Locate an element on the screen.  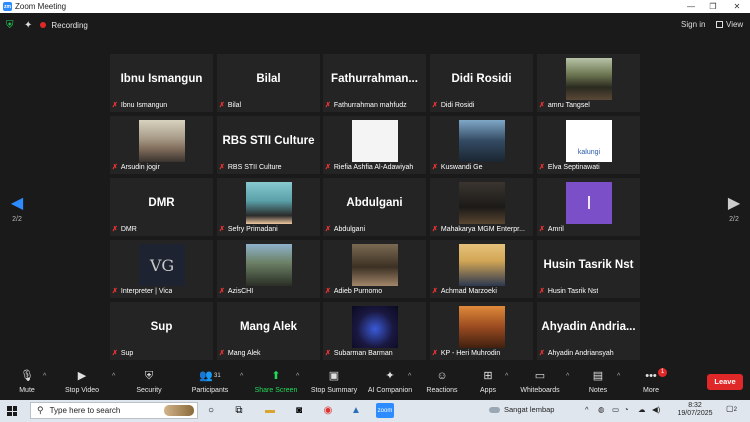
participant-tile: Sup ✗ Sup is located at coordinates (161, 331).